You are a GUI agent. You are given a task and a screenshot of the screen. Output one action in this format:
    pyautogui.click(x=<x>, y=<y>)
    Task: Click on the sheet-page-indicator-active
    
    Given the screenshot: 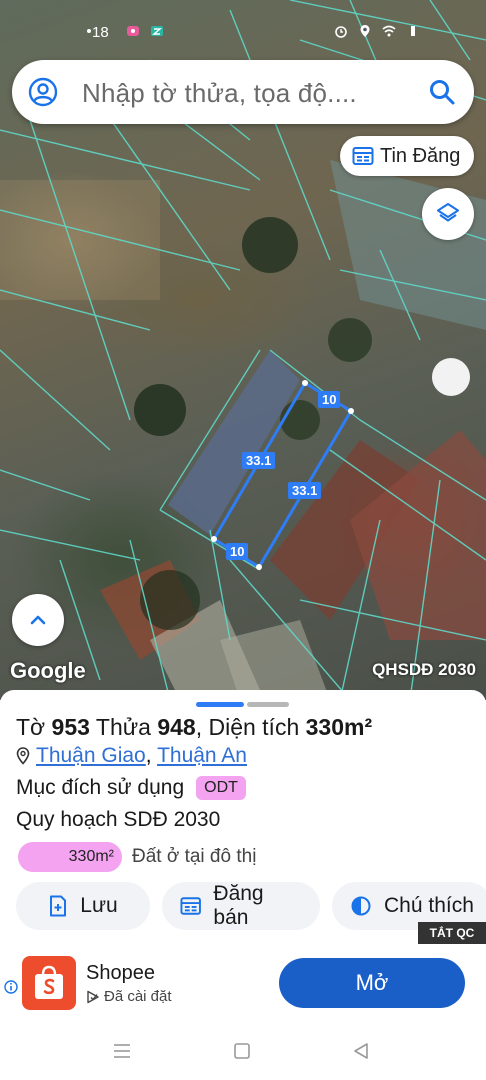 What is the action you would take?
    pyautogui.click(x=220, y=704)
    